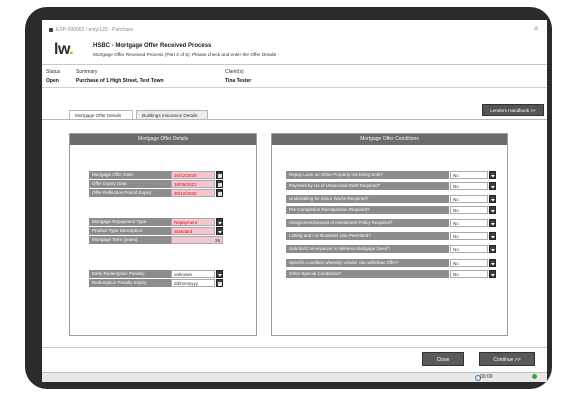 This screenshot has width=577, height=396. What do you see at coordinates (367, 236) in the screenshot?
I see `condition-label: Letting and / or Business Use Permitted?` at bounding box center [367, 236].